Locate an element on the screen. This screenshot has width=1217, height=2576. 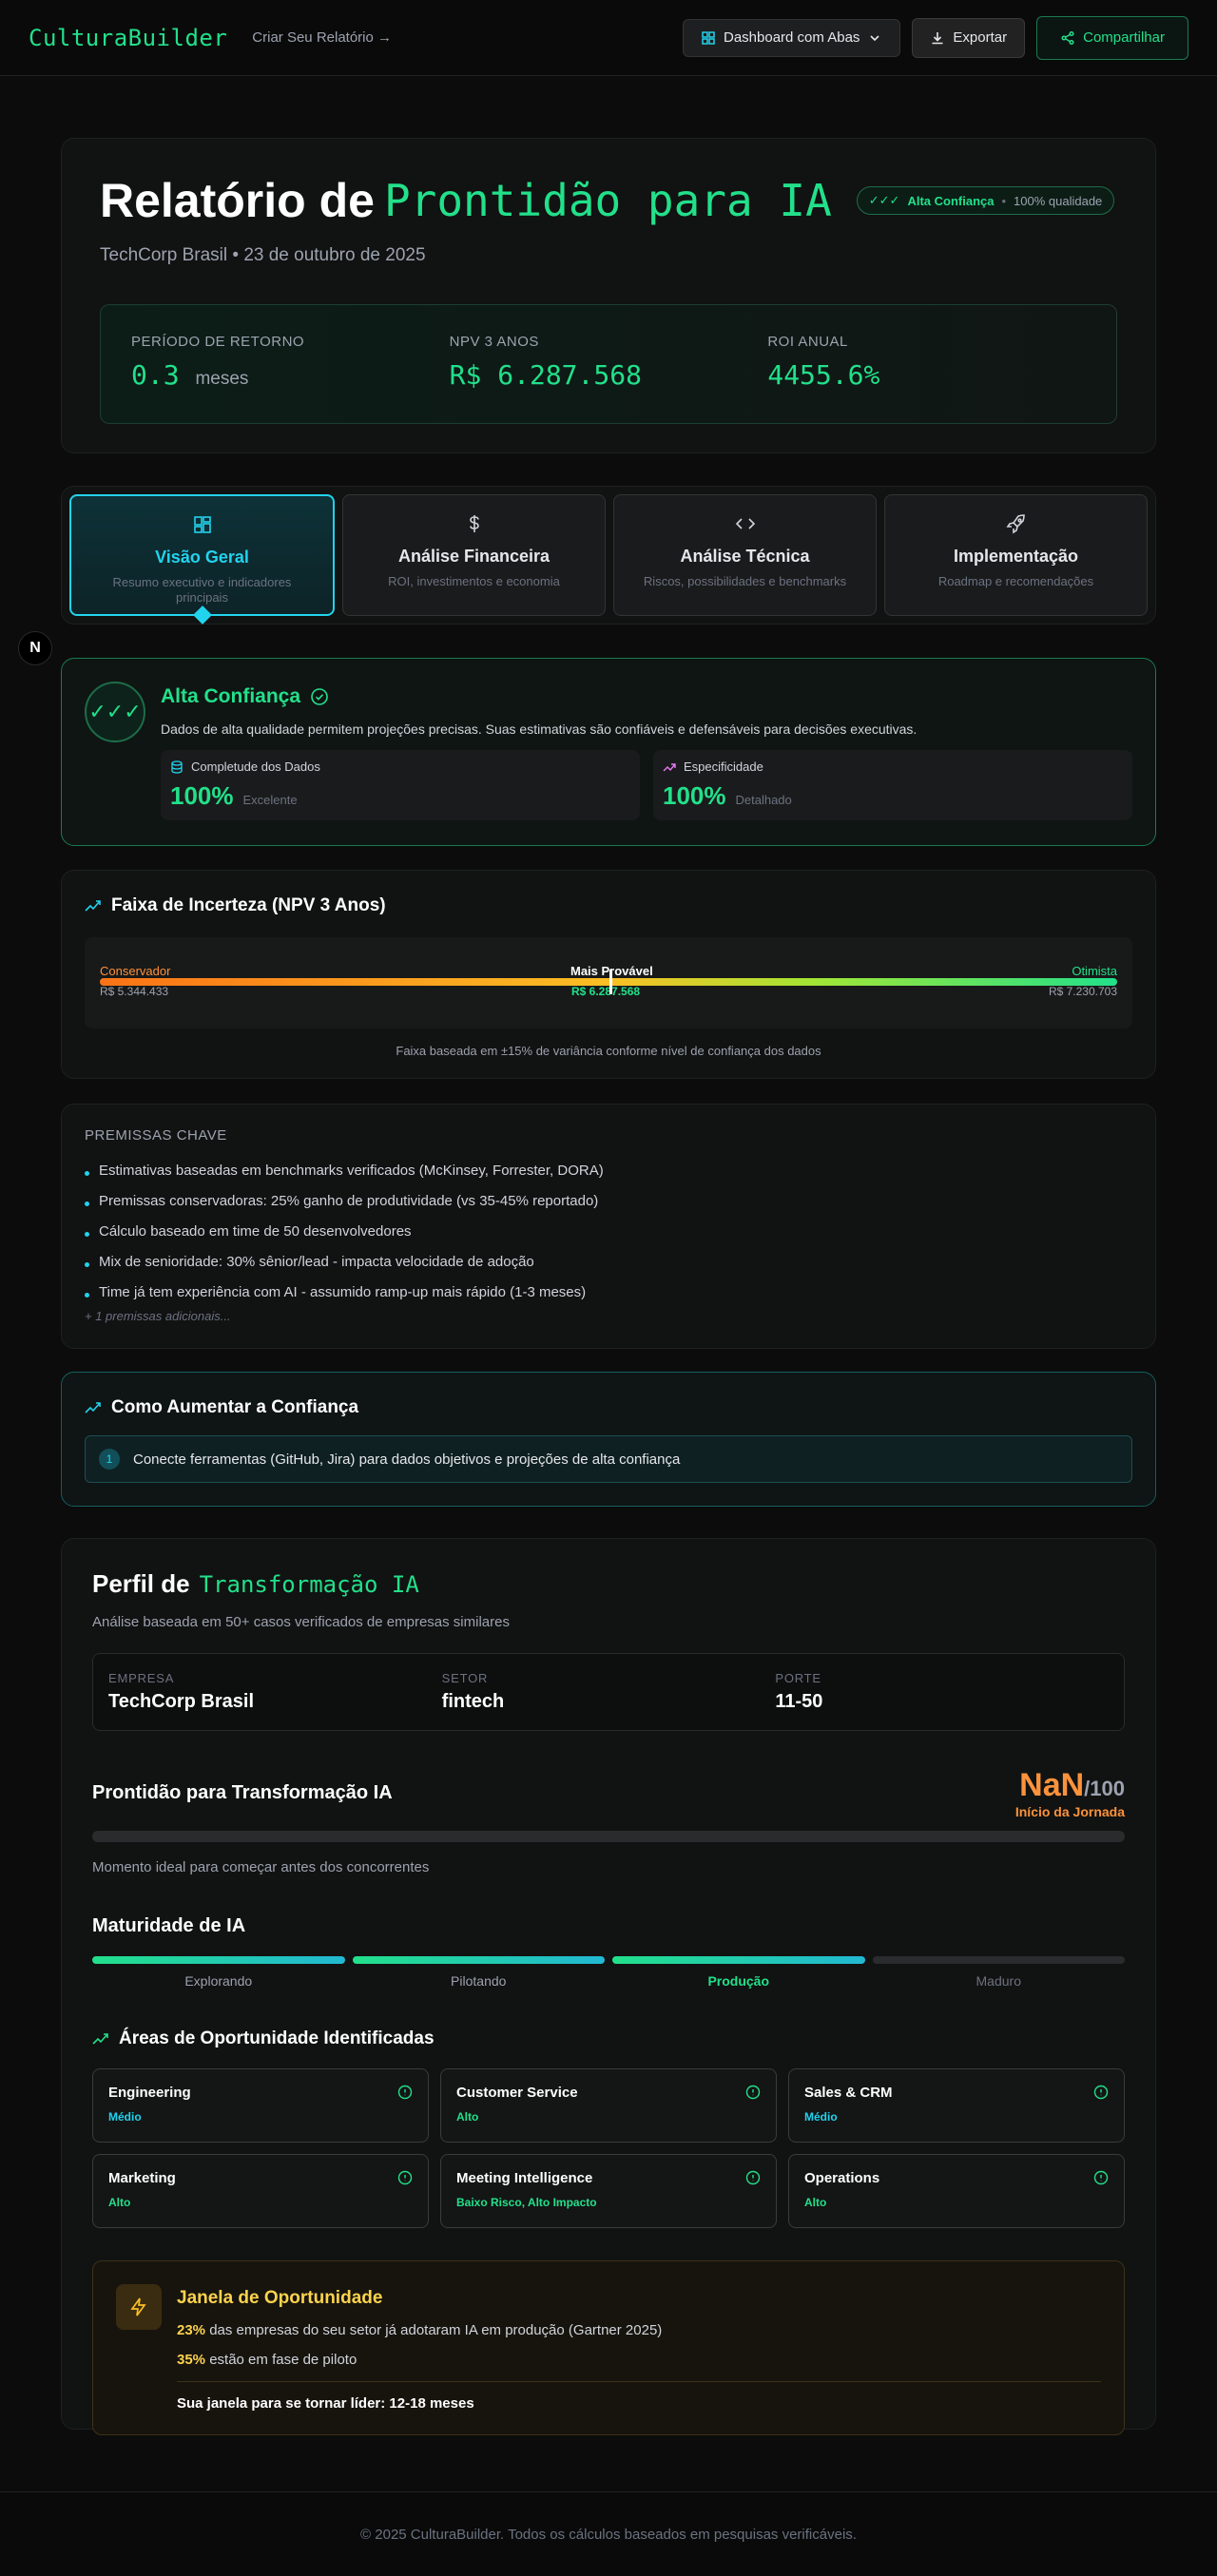
area-card: Marketing Alto is located at coordinates (260, 2191).